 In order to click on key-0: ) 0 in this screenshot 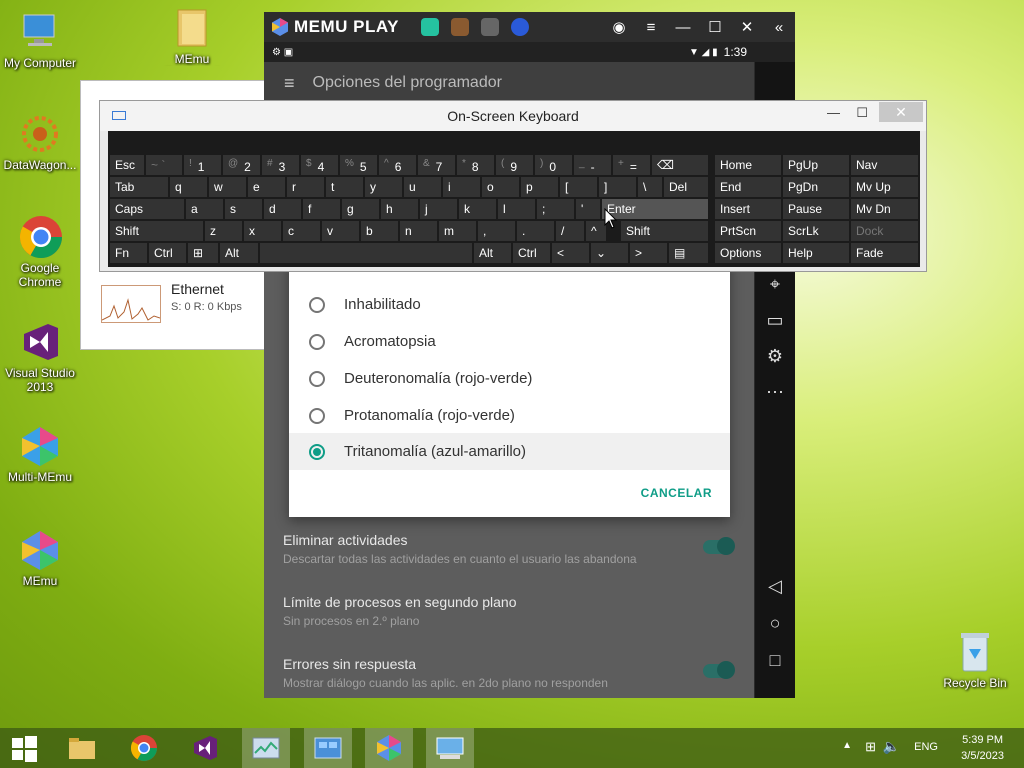, I will do `click(553, 165)`.